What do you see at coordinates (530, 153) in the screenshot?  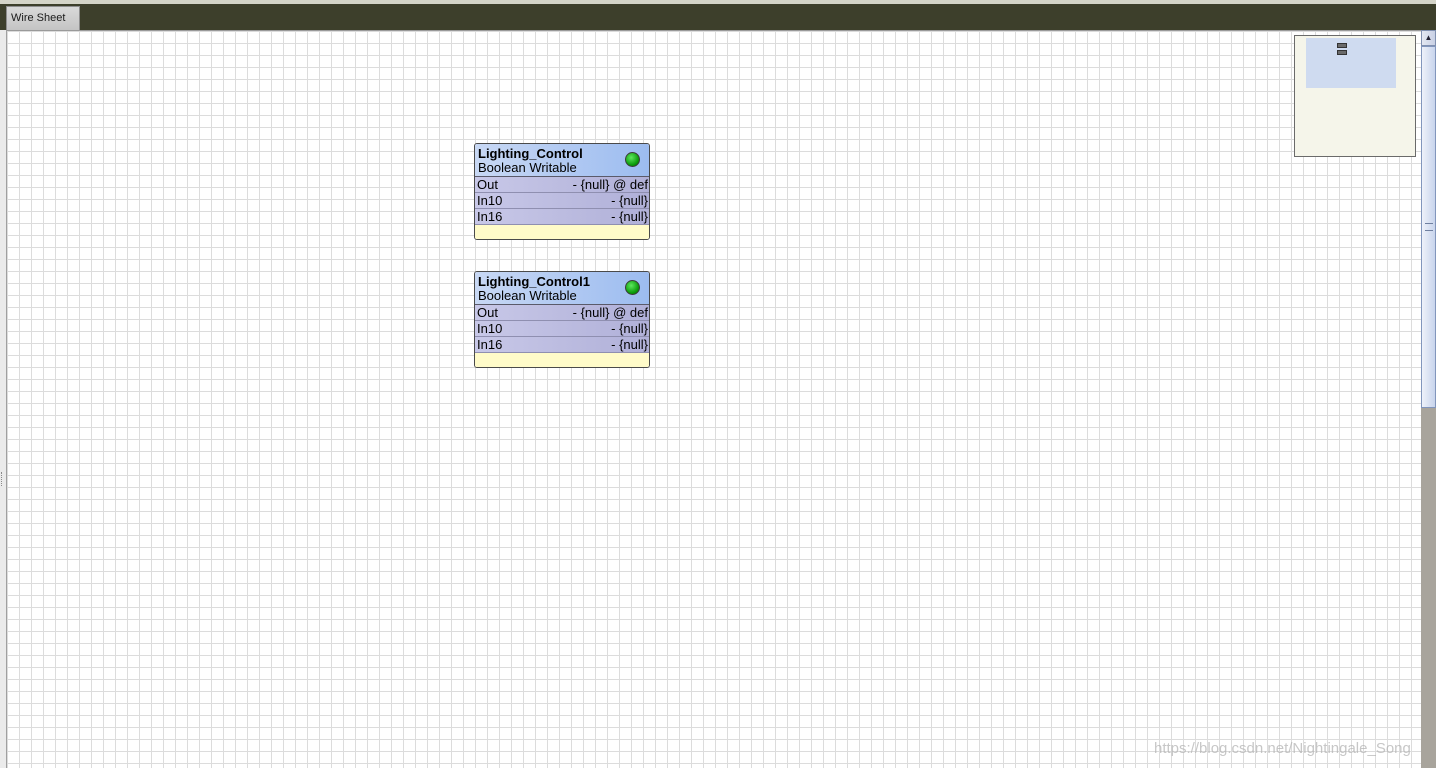 I see `node-title: Lighting_Control` at bounding box center [530, 153].